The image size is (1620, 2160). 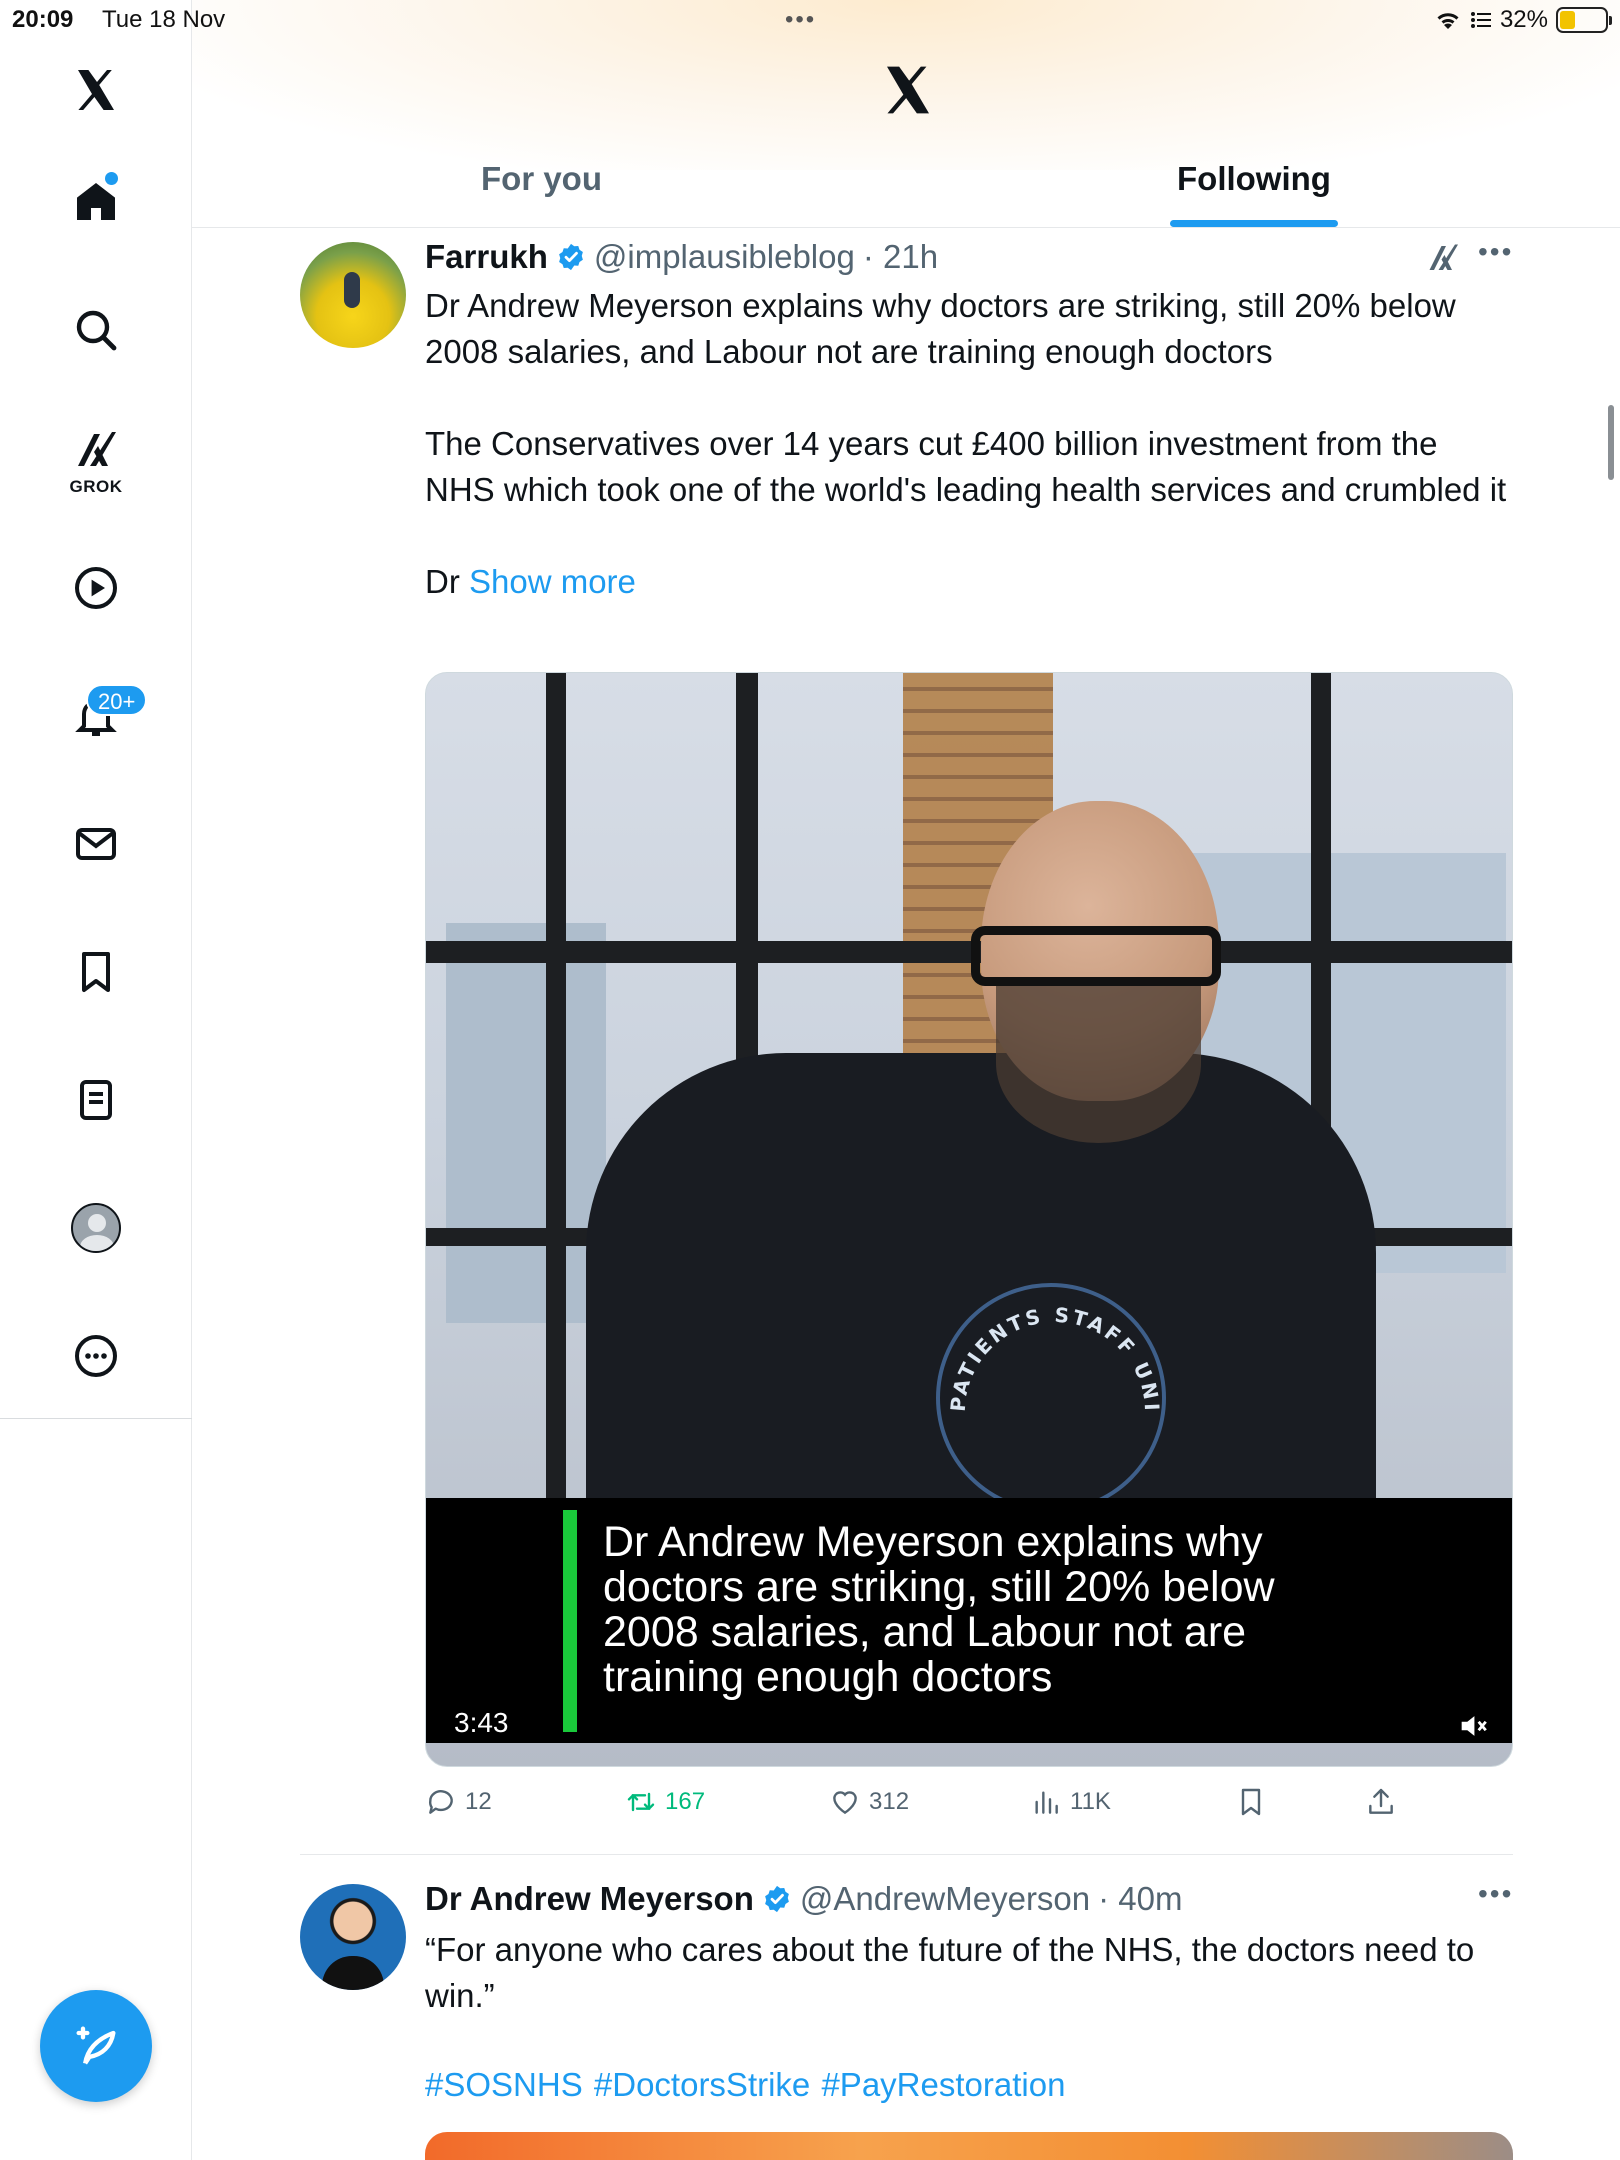 I want to click on video-duration: 3:43, so click(x=481, y=1723).